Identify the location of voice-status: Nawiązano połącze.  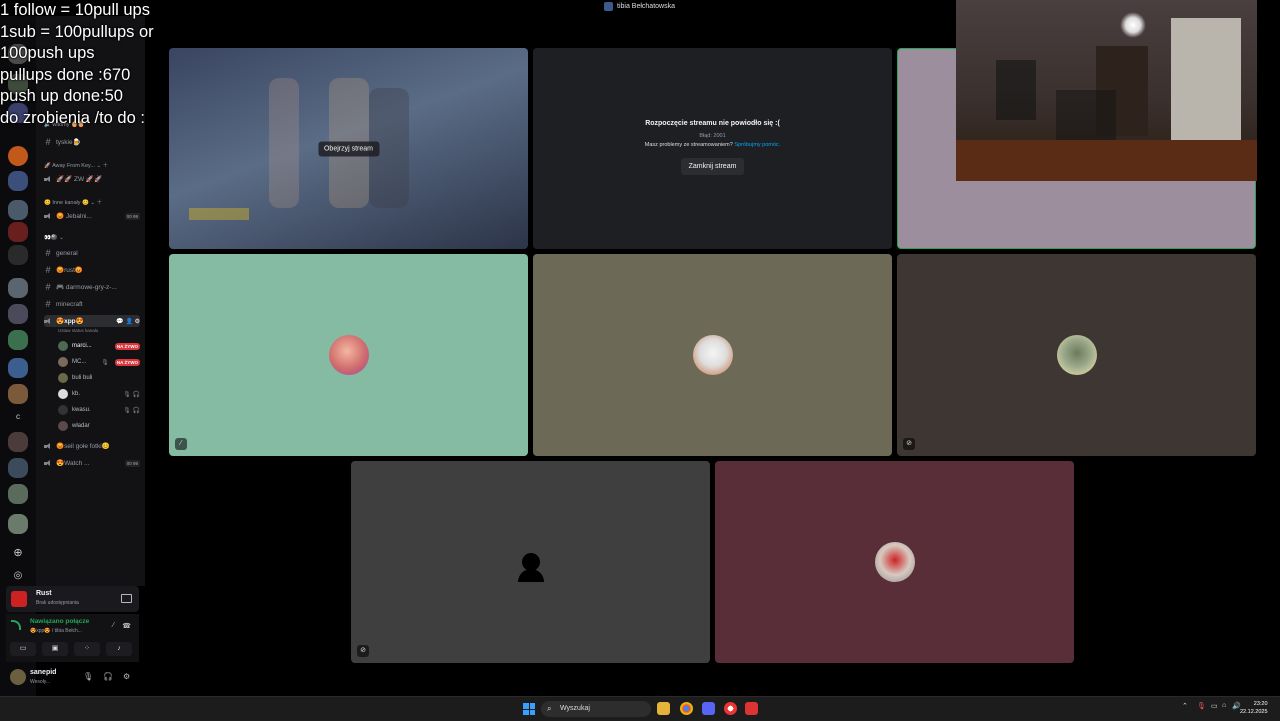
(59, 621).